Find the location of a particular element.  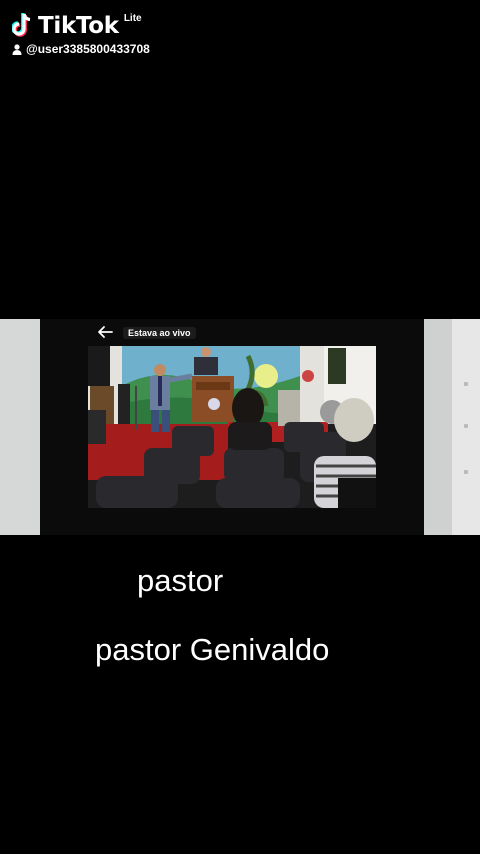

church-scene-image is located at coordinates (232, 427).